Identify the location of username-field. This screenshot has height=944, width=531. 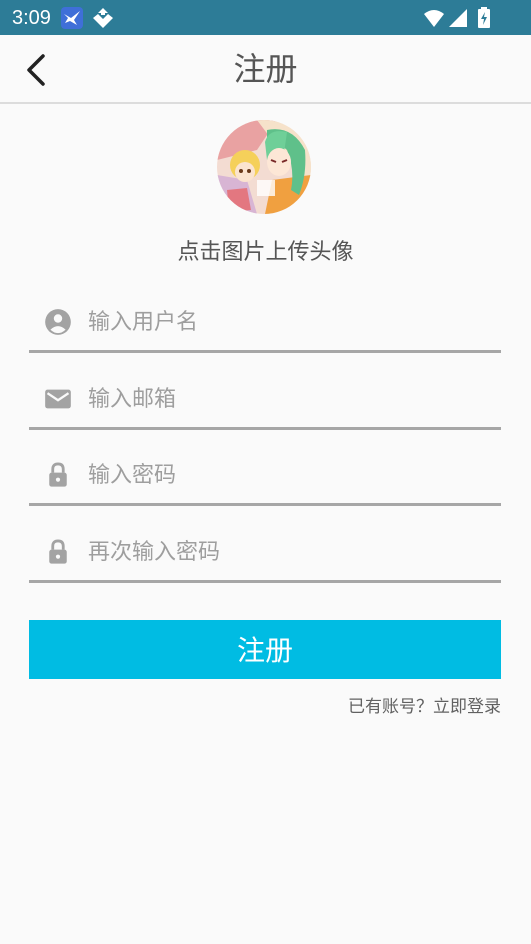
(265, 323).